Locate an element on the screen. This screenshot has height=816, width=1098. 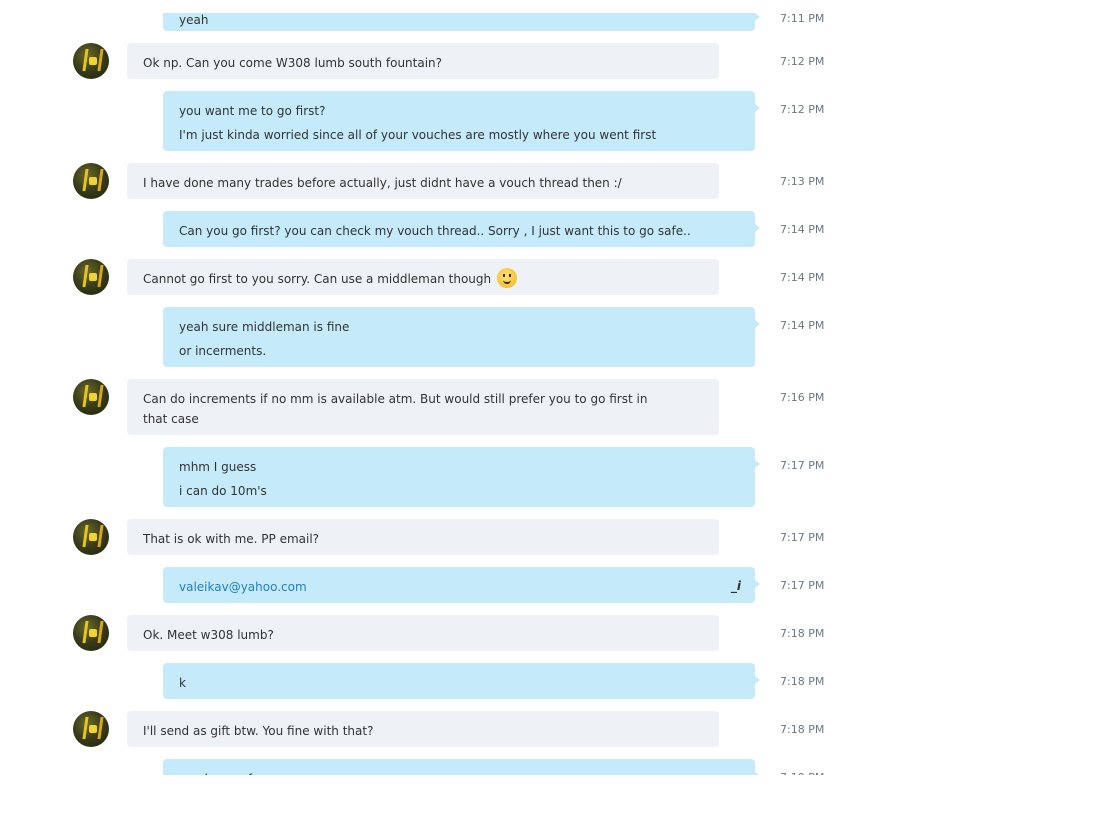
outgoing-message: k 7:18 PM is located at coordinates (549, 681).